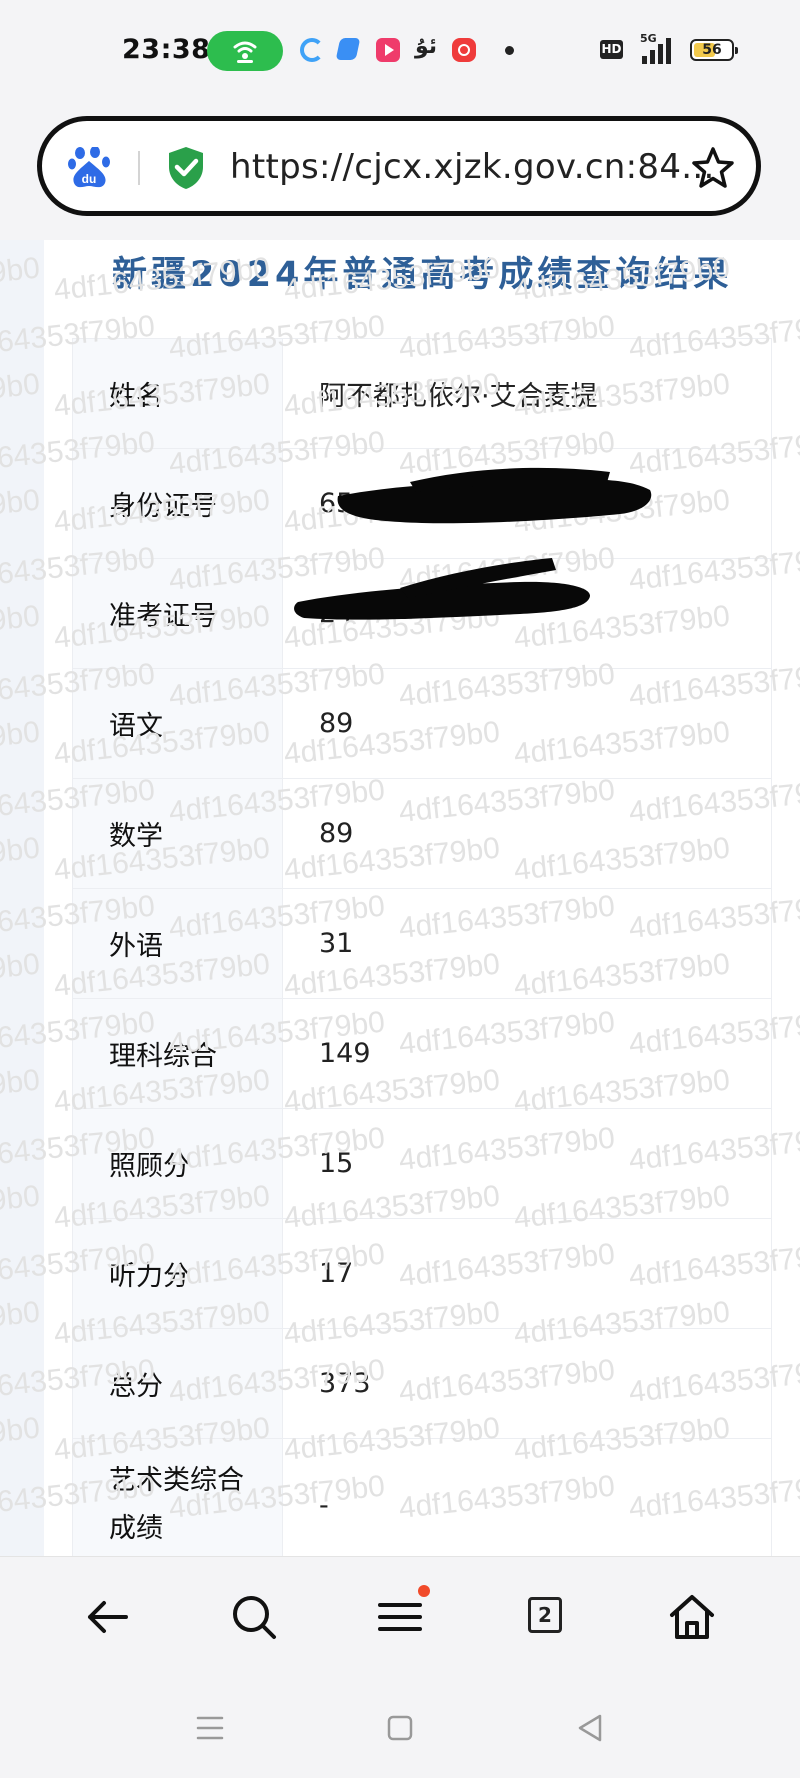 This screenshot has width=800, height=1778. I want to click on status-time: 23:38, so click(166, 49).